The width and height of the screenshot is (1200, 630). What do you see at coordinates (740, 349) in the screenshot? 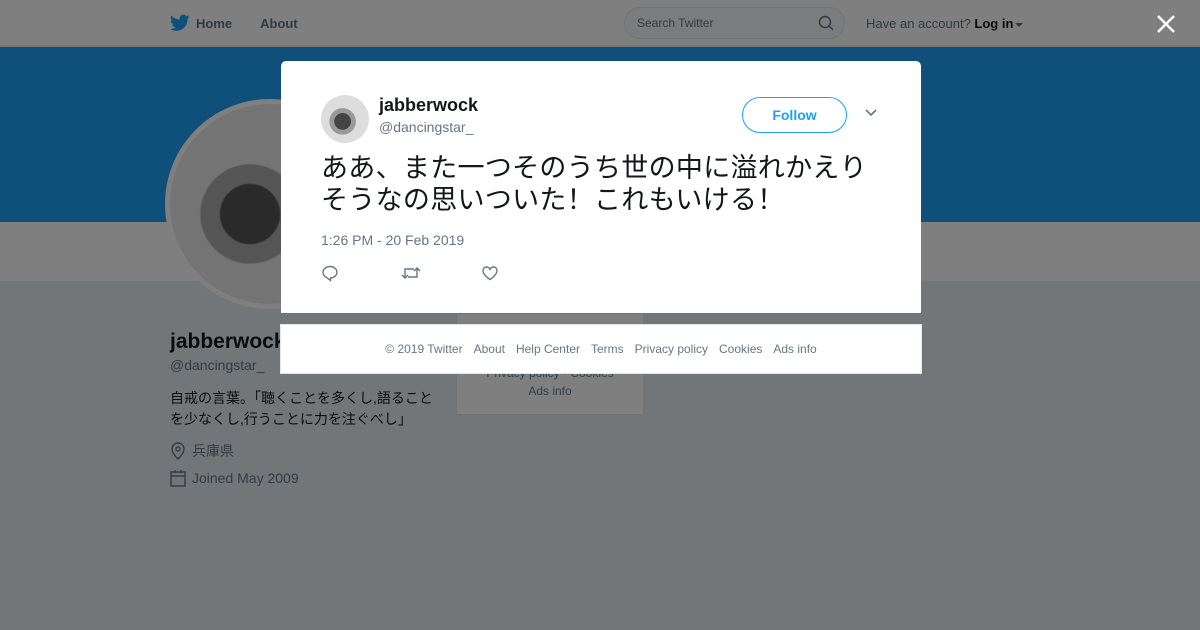
I see `footer-link-cookies: Cookies` at bounding box center [740, 349].